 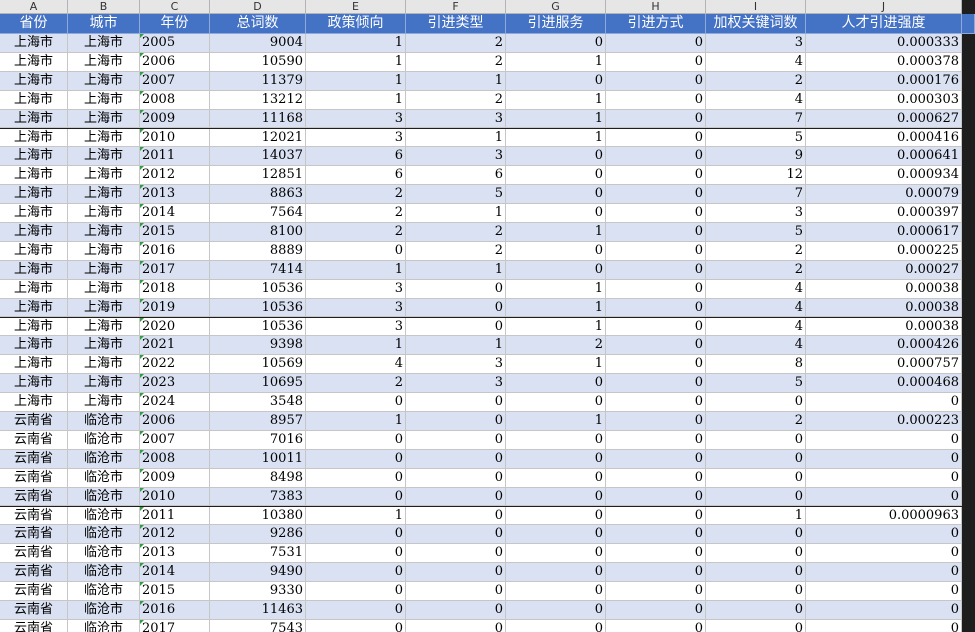 I want to click on cell-talent-intensity: 0.0000963, so click(x=884, y=516).